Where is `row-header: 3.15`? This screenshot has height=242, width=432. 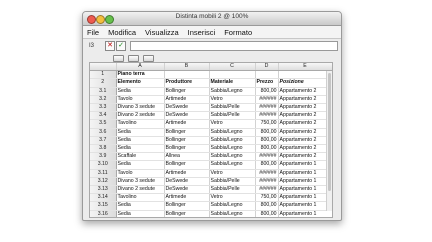 row-header: 3.15 is located at coordinates (103, 206).